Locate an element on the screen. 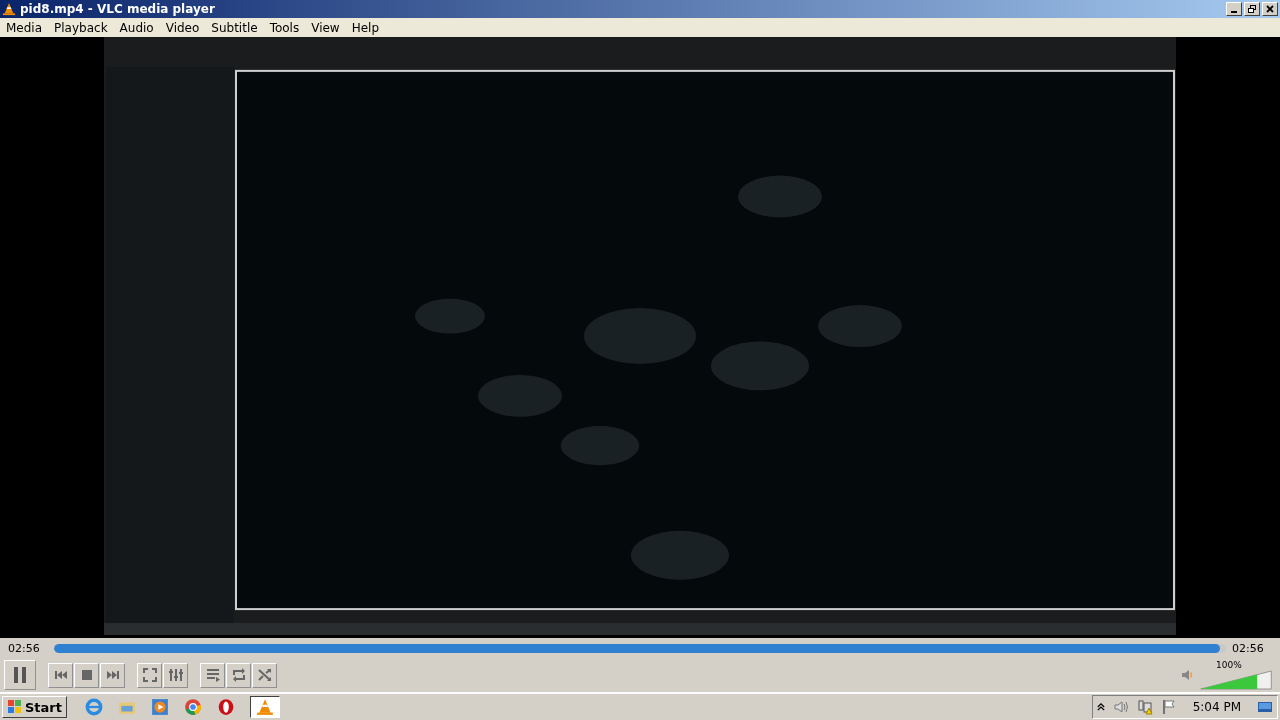 Image resolution: width=1280 pixels, height=720 pixels. menu-item: View is located at coordinates (325, 27).